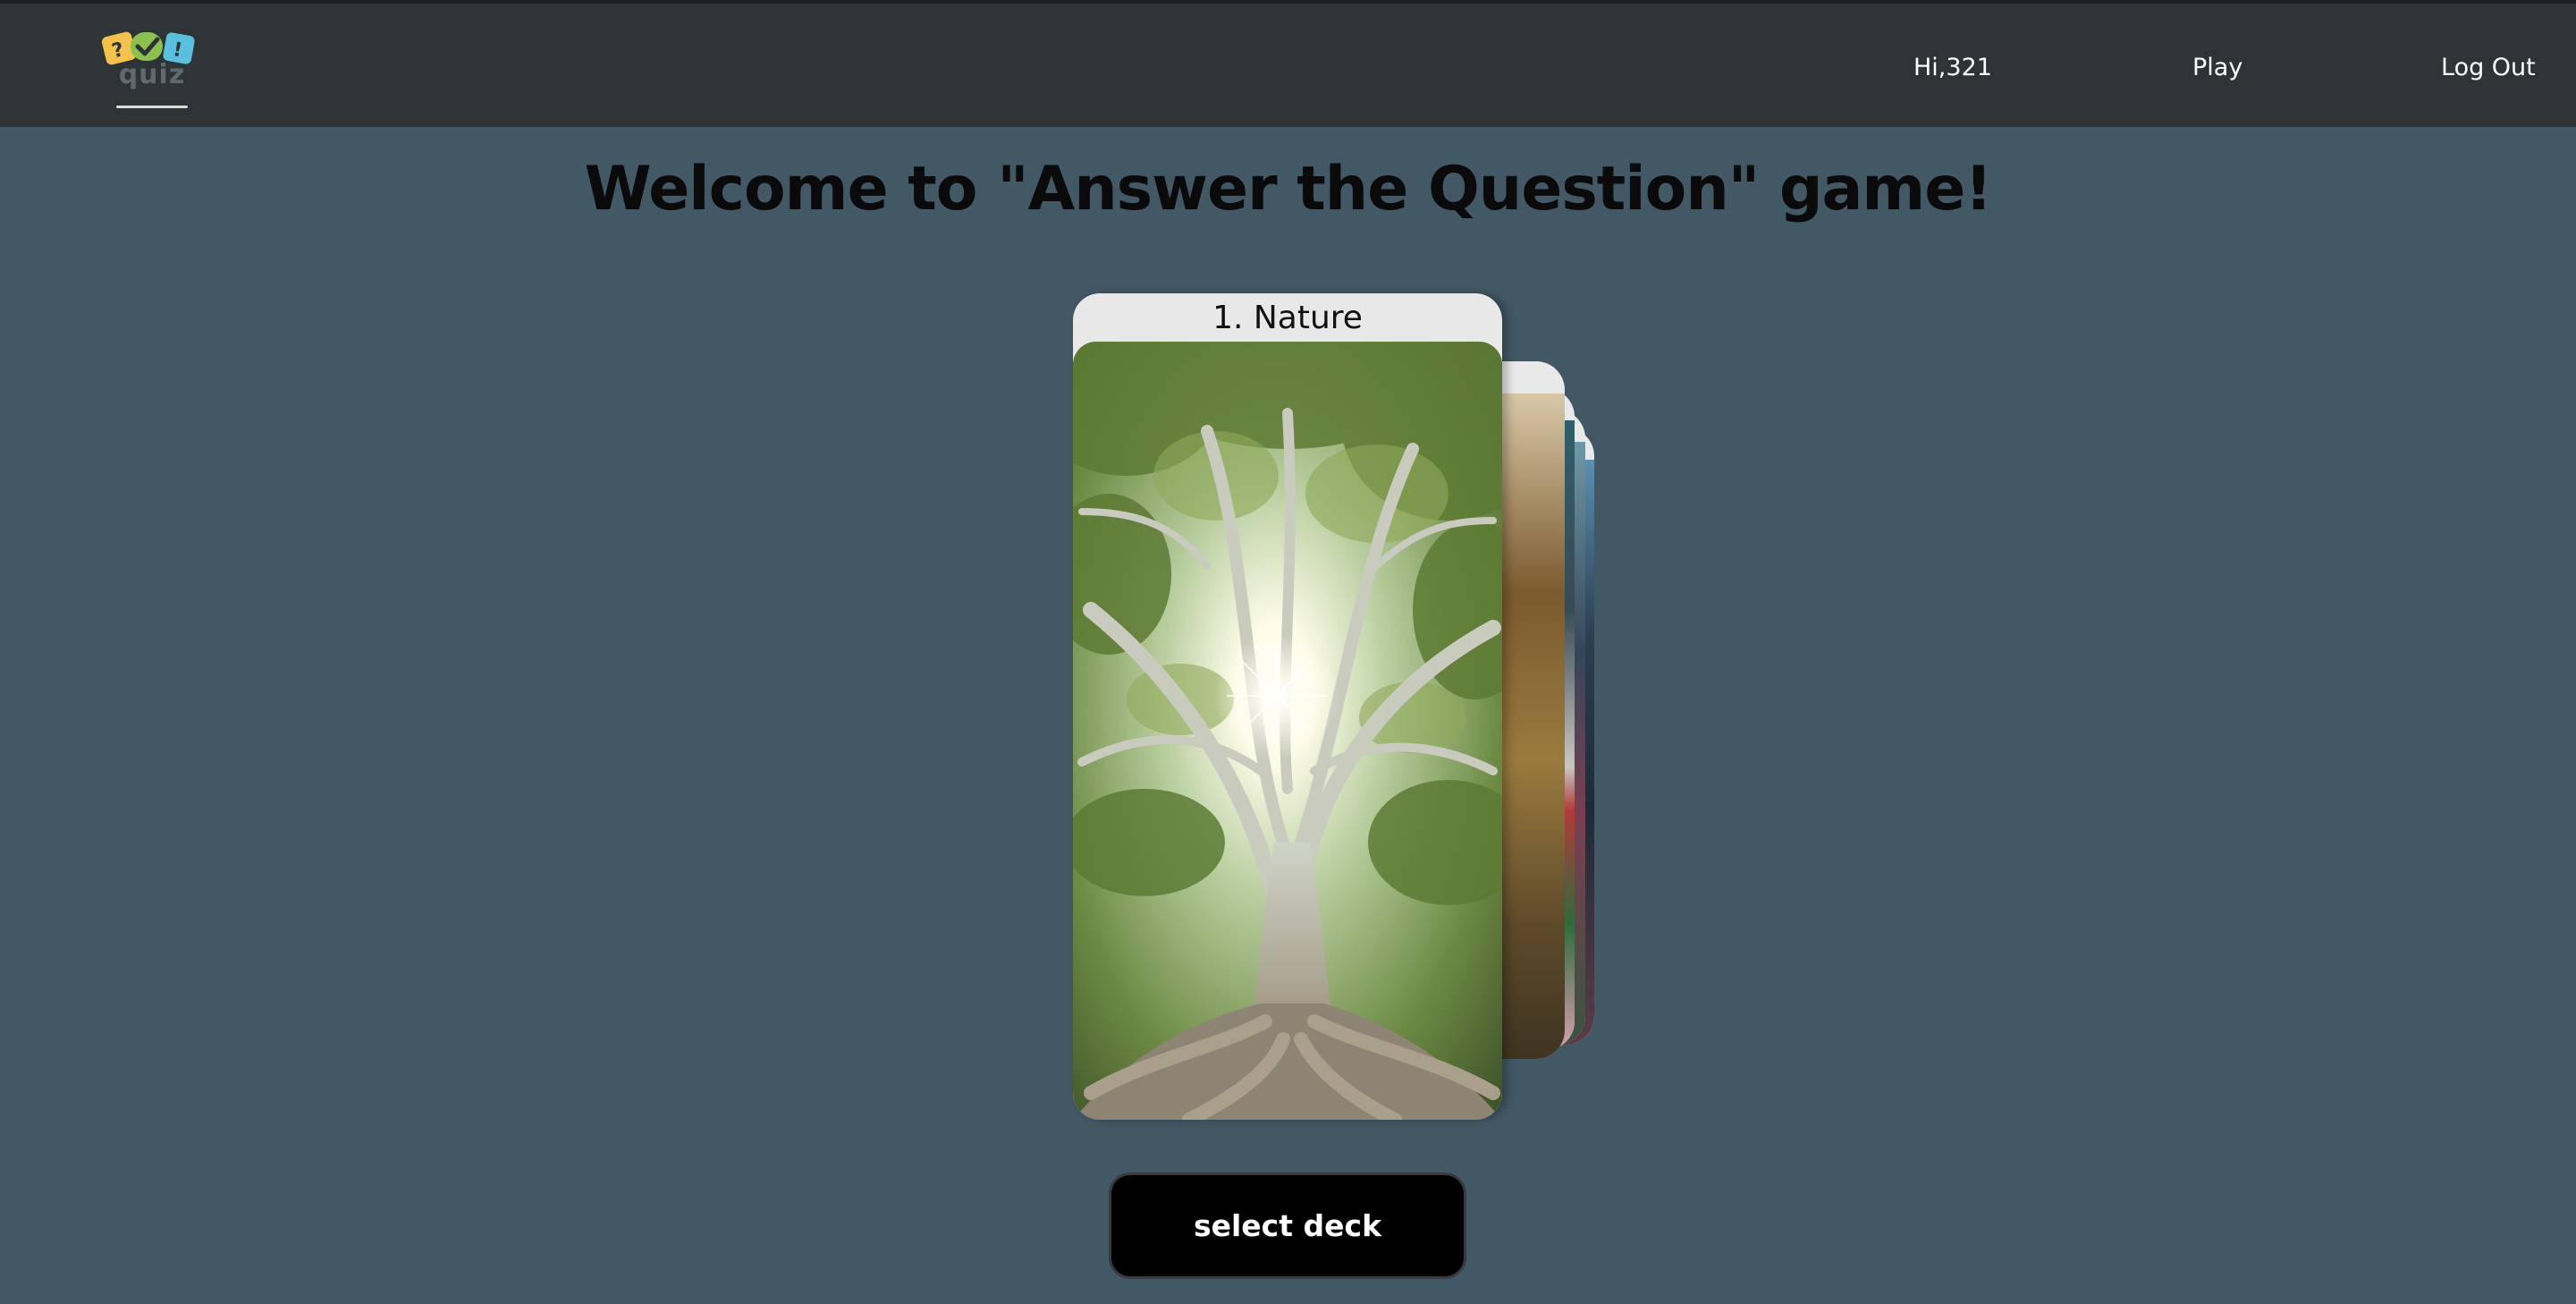 Image resolution: width=2576 pixels, height=1304 pixels. I want to click on deck-card-active: 1. Nature, so click(1287, 707).